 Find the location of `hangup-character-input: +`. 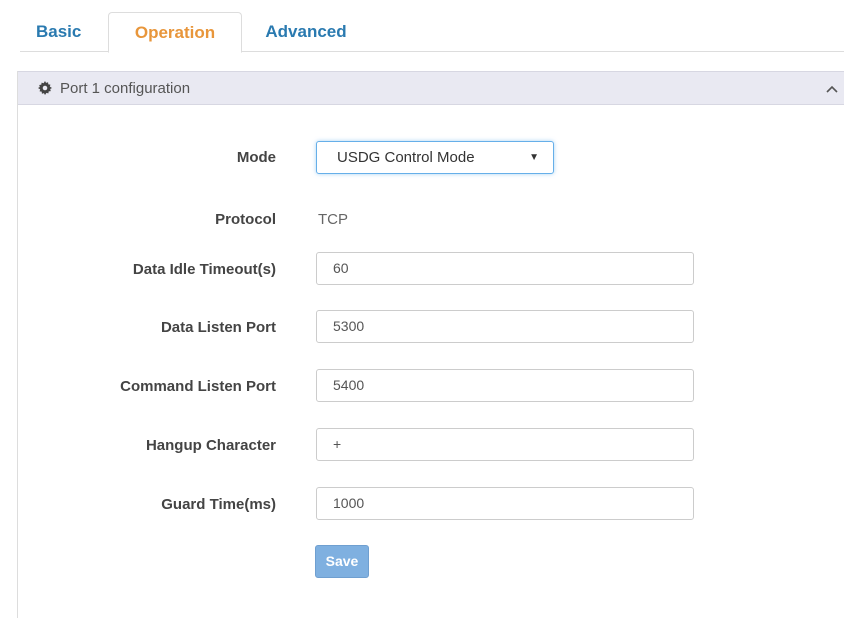

hangup-character-input: + is located at coordinates (505, 444).